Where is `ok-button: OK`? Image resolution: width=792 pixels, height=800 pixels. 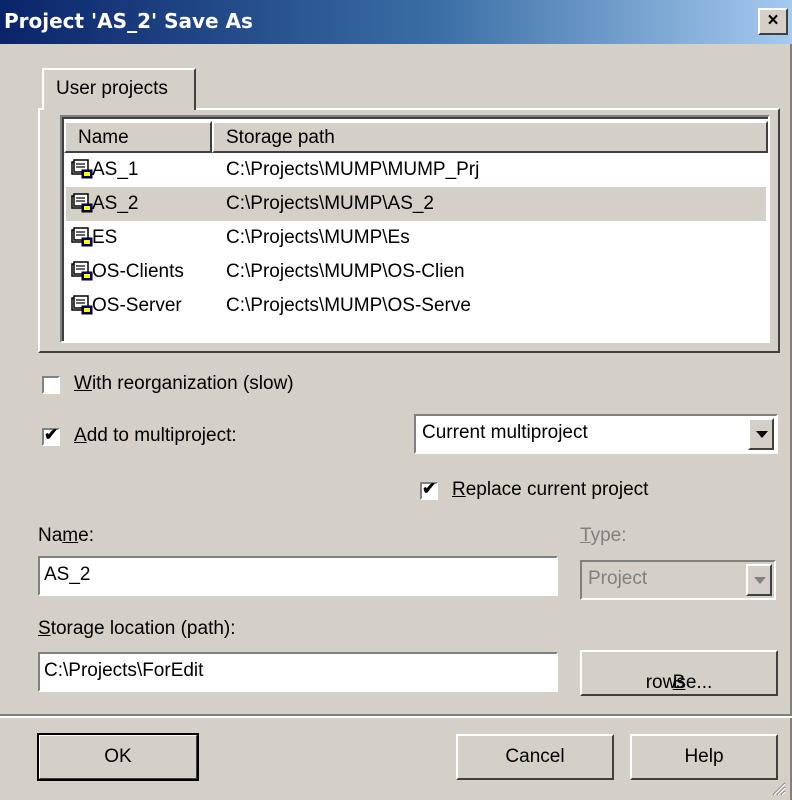 ok-button: OK is located at coordinates (118, 757).